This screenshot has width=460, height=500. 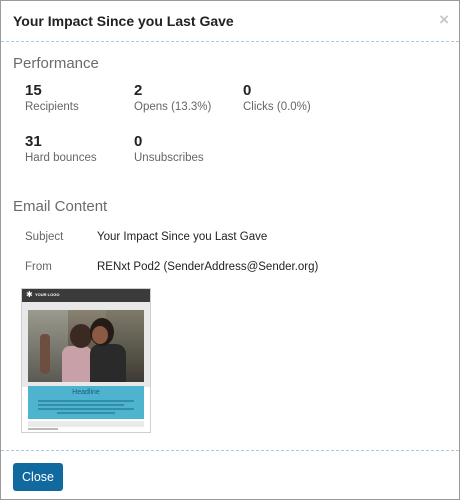 I want to click on thumbnail-footer-text, so click(x=43, y=429).